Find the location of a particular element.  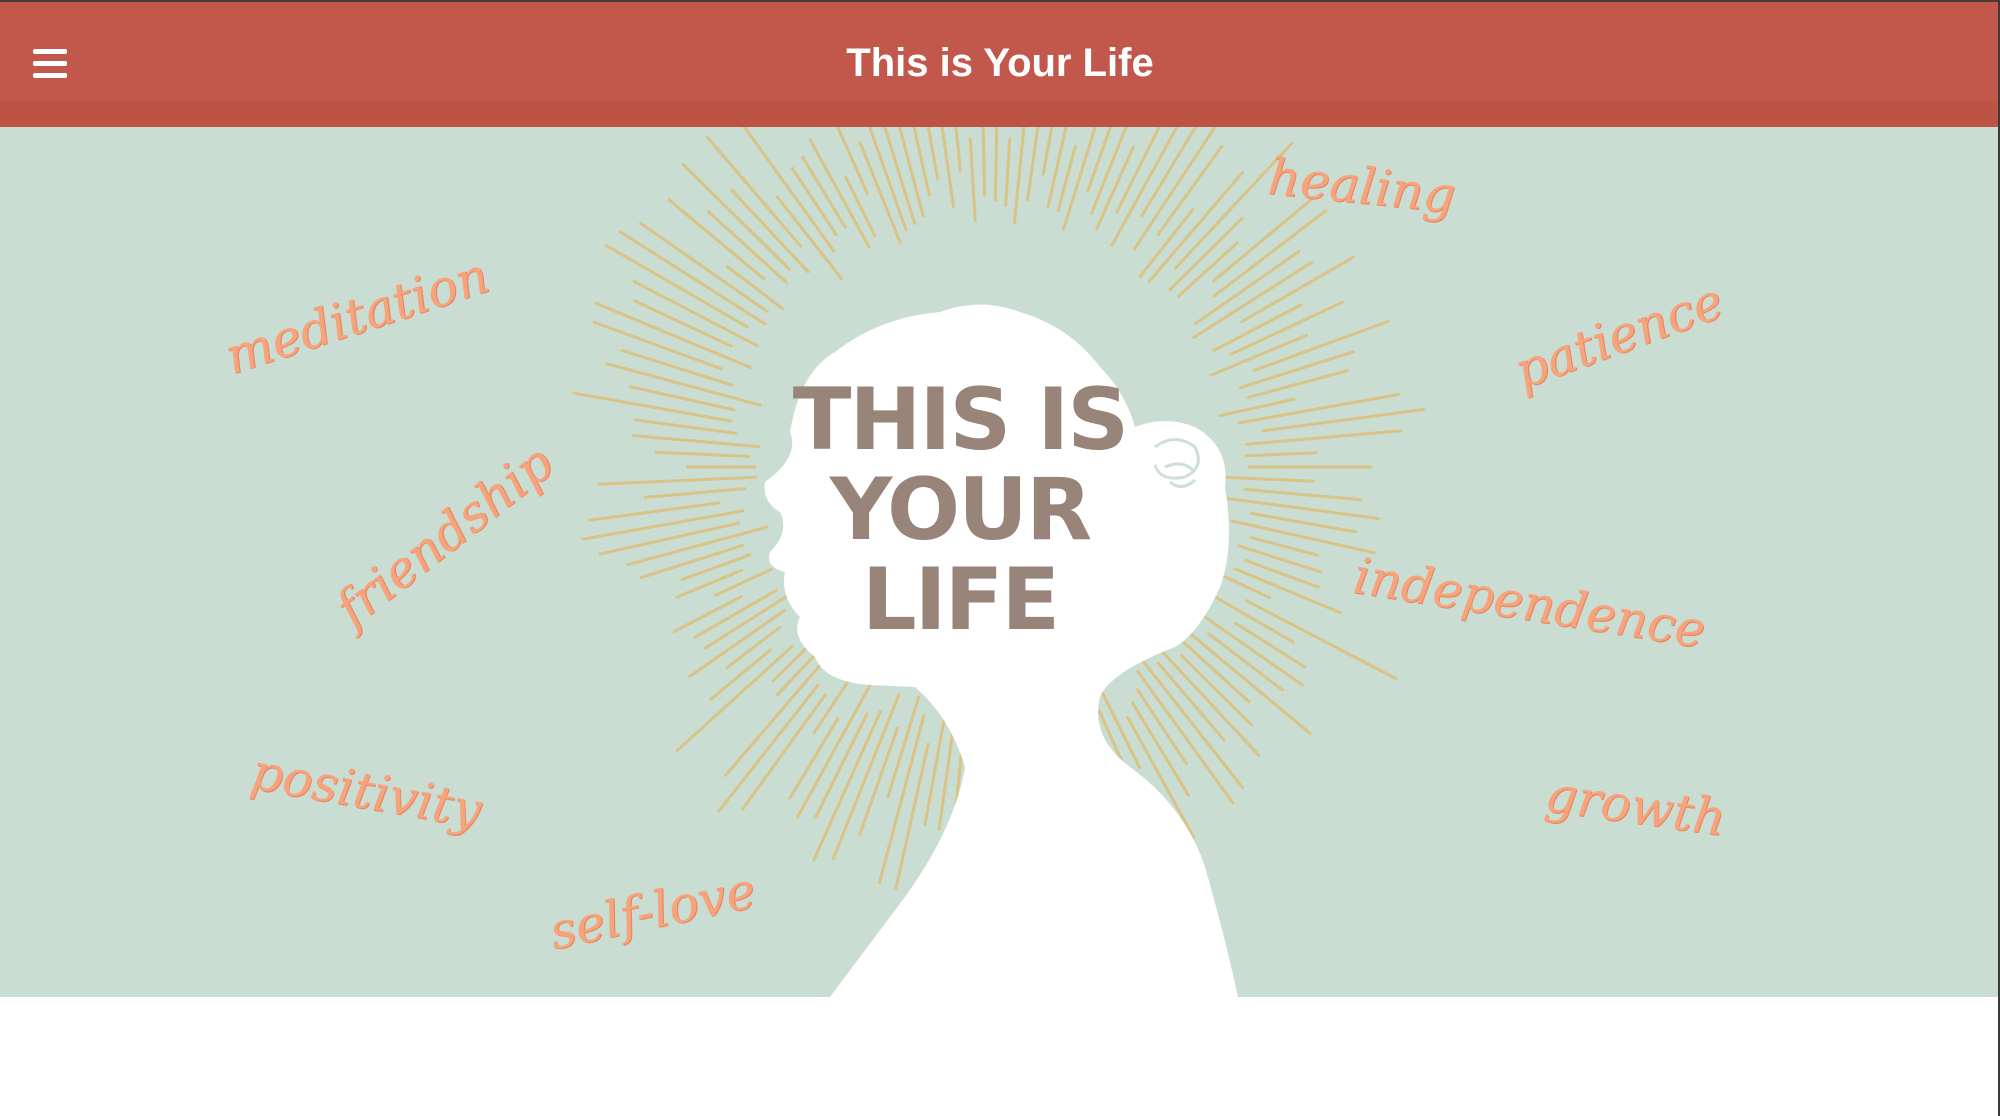

hero-title-line-1: THIS IS is located at coordinates (960, 420).